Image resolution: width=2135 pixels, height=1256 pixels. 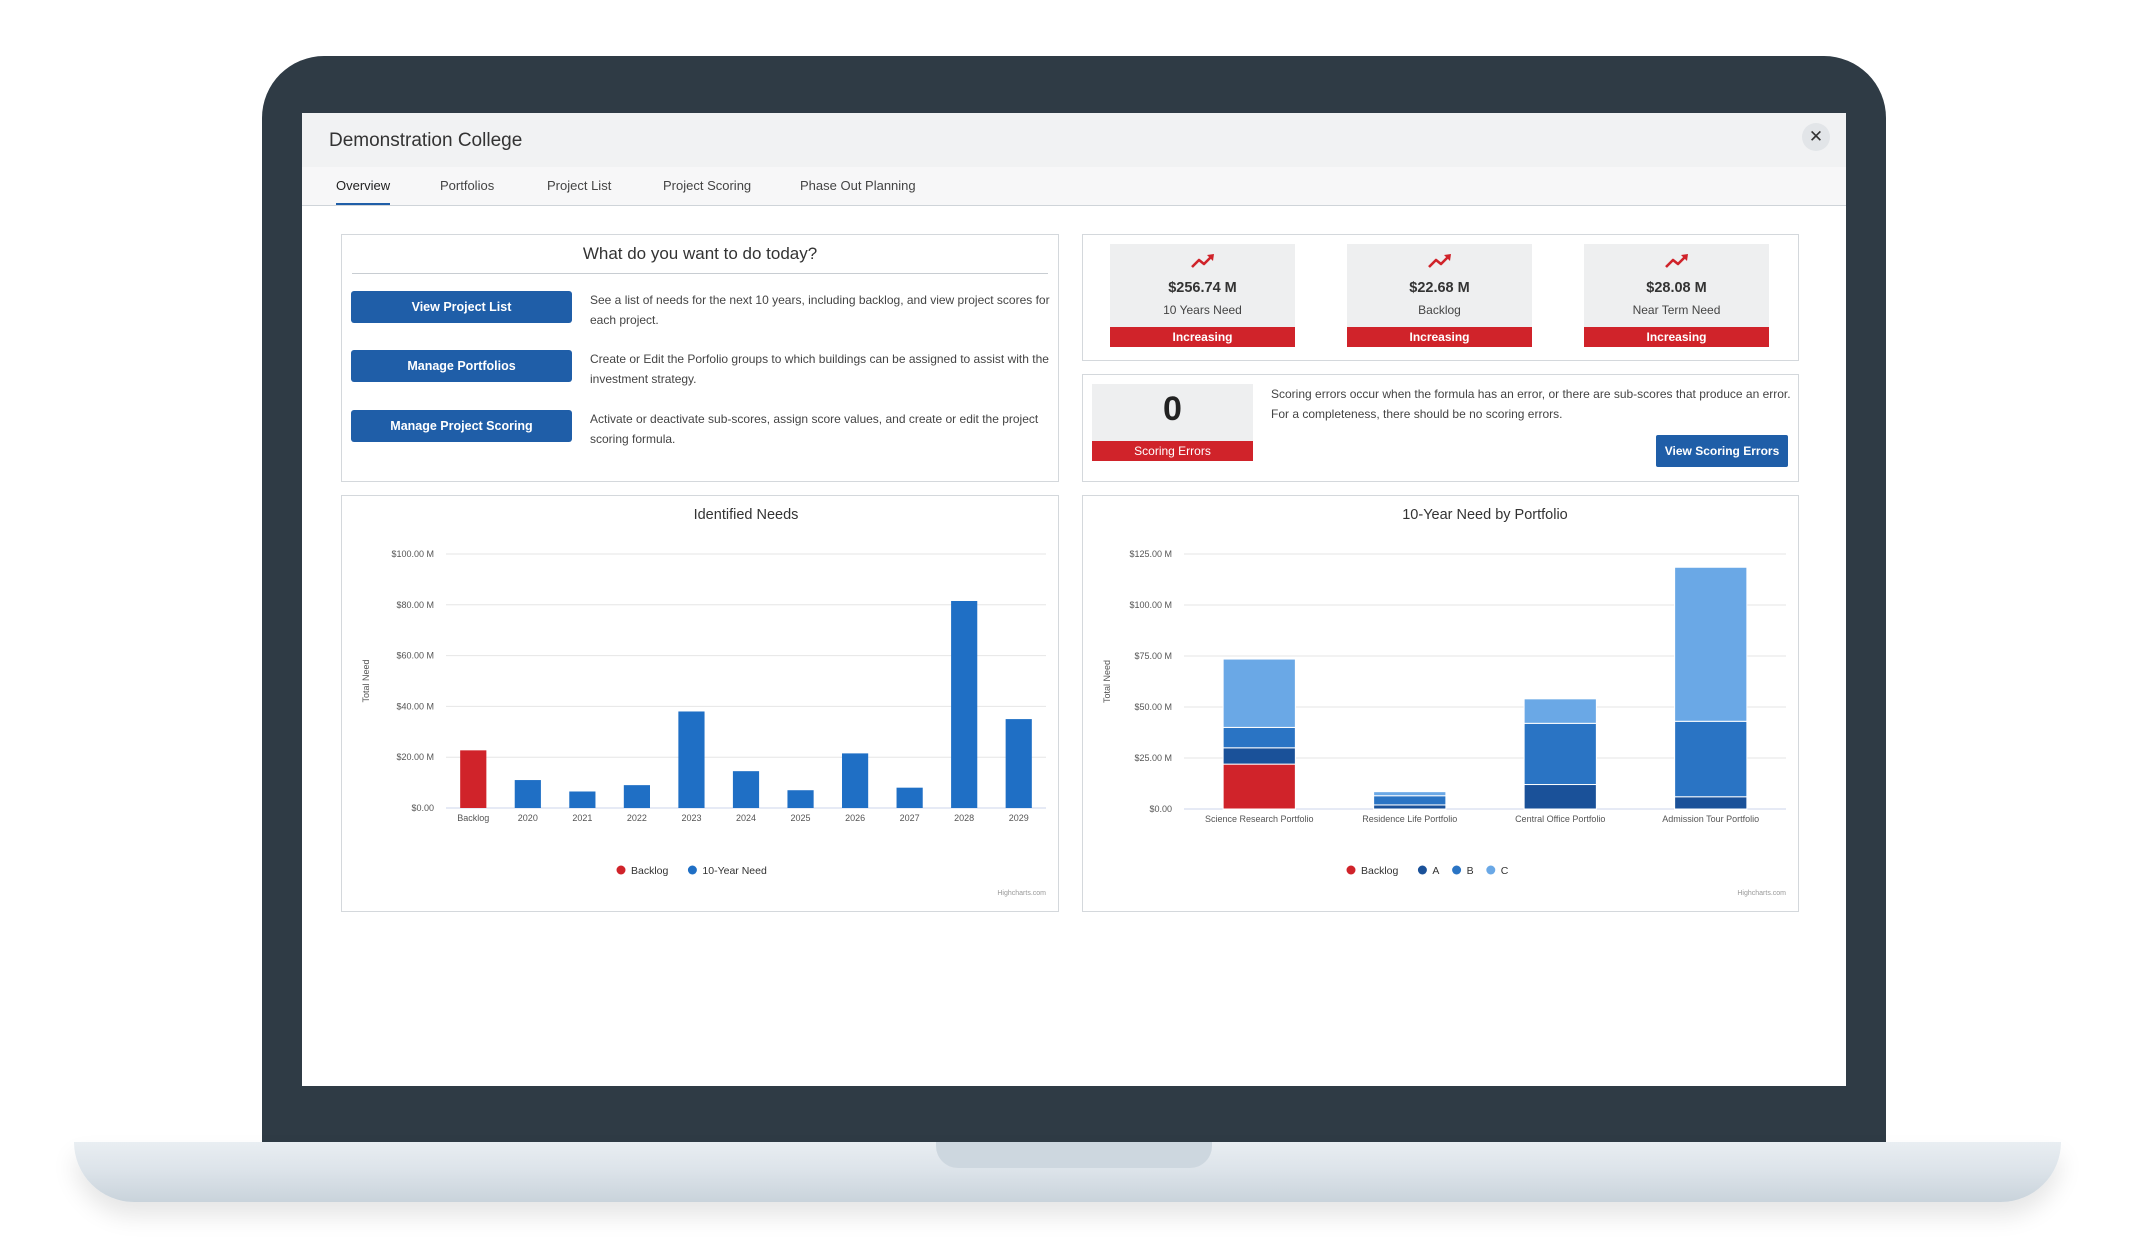 I want to click on scoring-errors-label: Scoring Errors, so click(x=1172, y=451).